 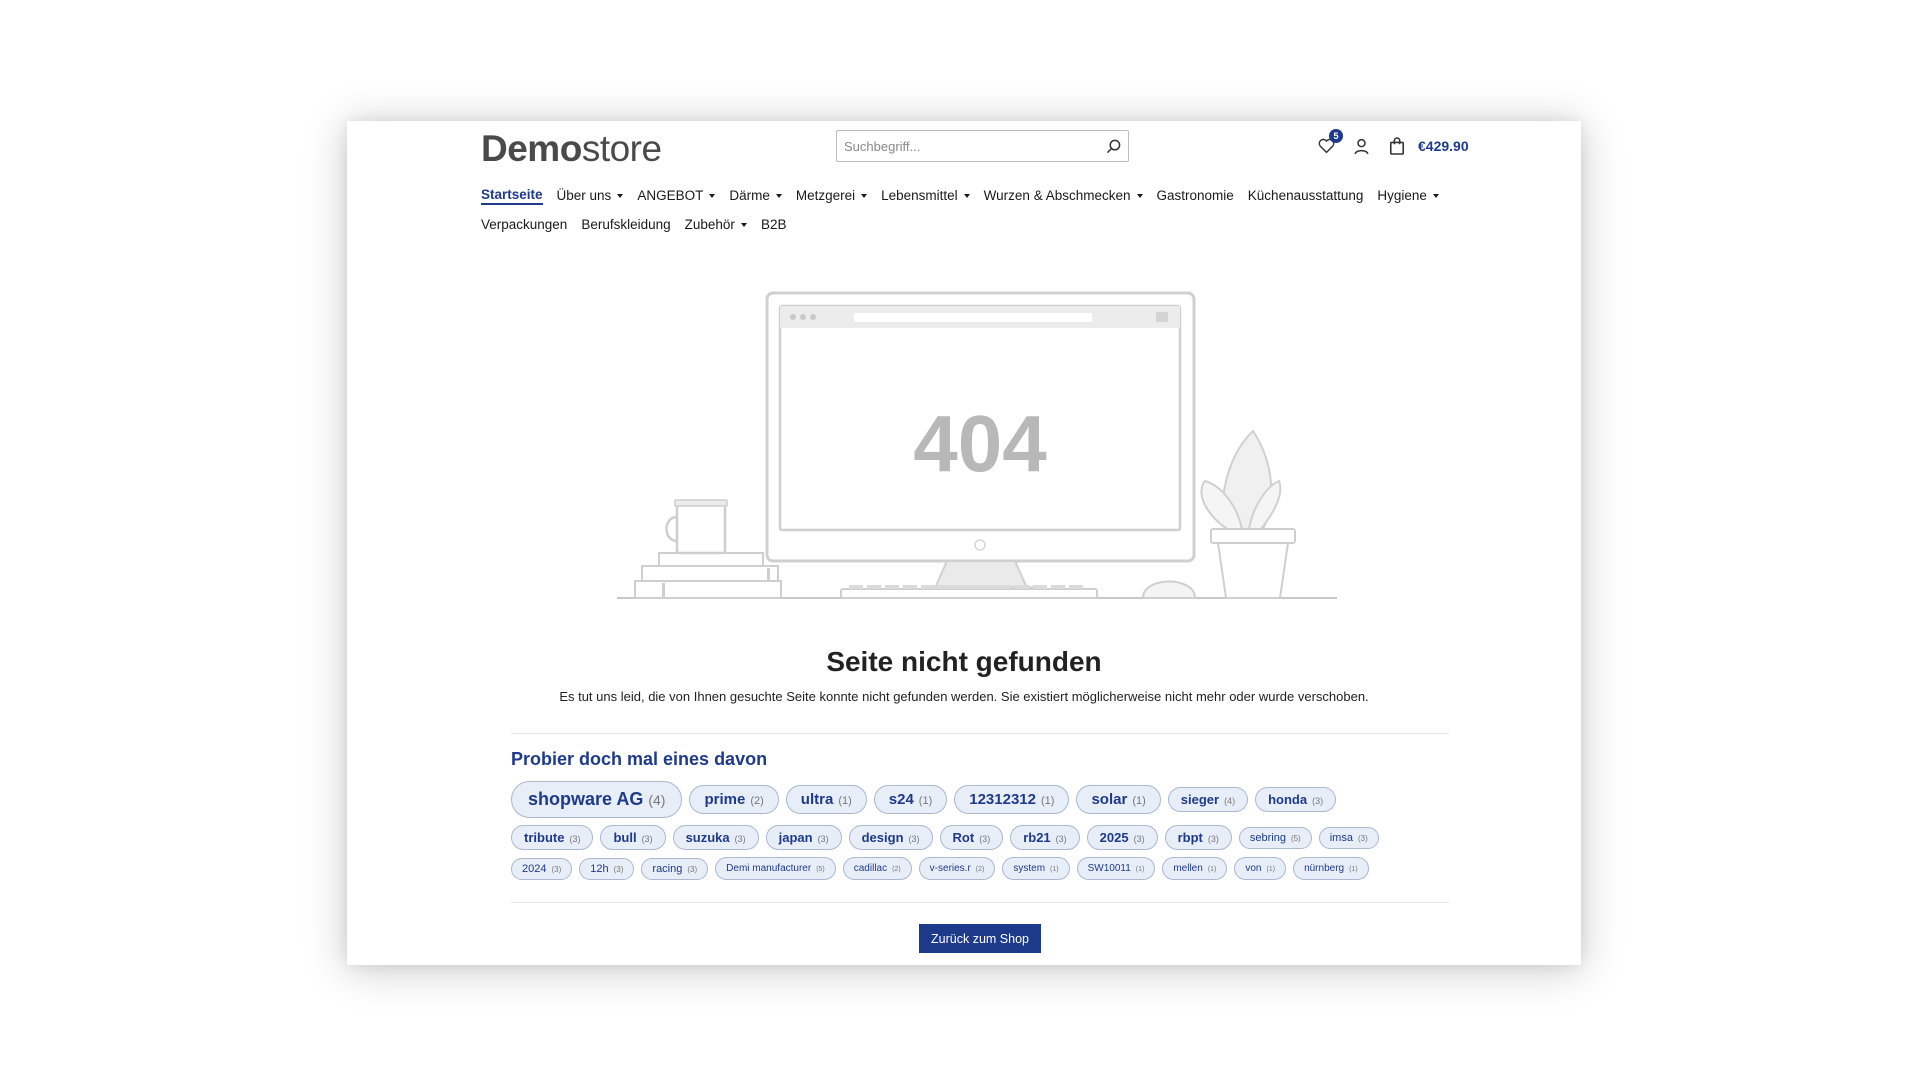 I want to click on tag-label: cadillac, so click(x=870, y=868).